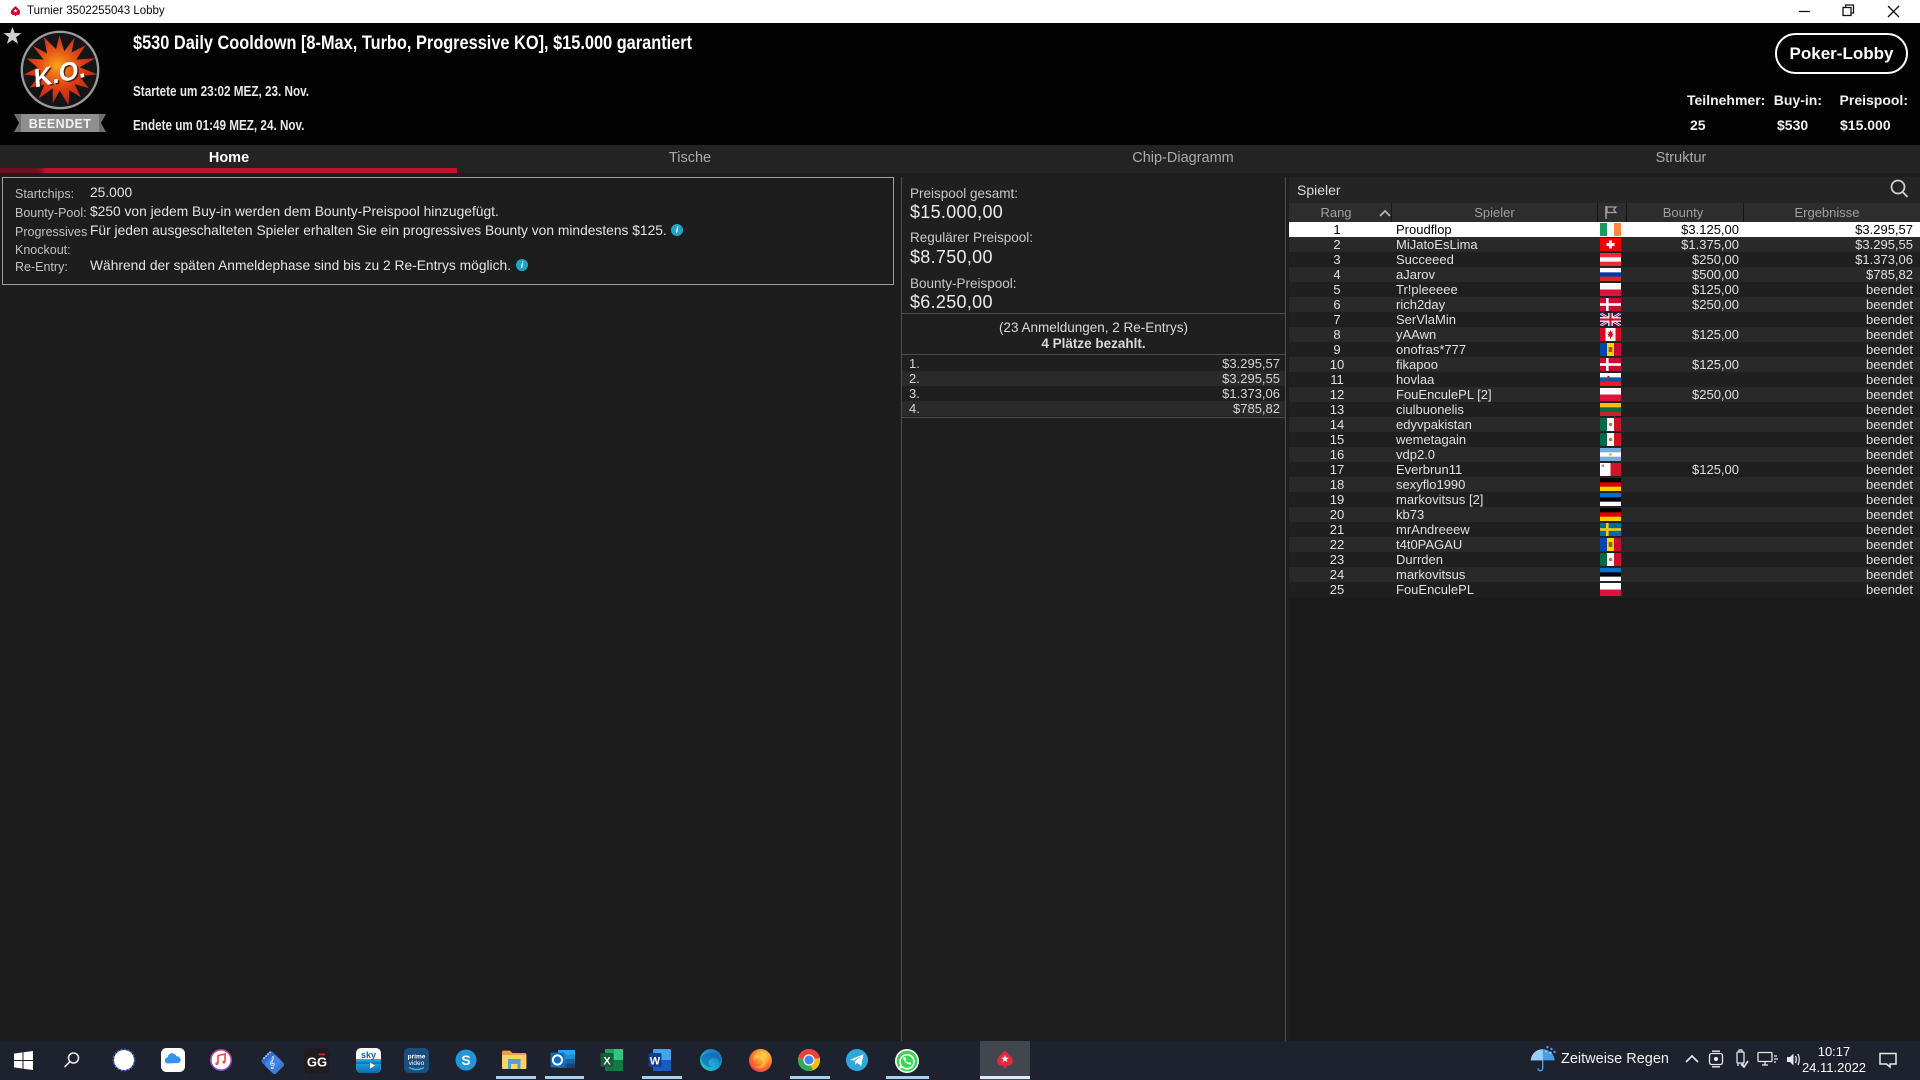 This screenshot has width=1920, height=1080. Describe the element at coordinates (417, 1063) in the screenshot. I see `svg-text: video` at that location.